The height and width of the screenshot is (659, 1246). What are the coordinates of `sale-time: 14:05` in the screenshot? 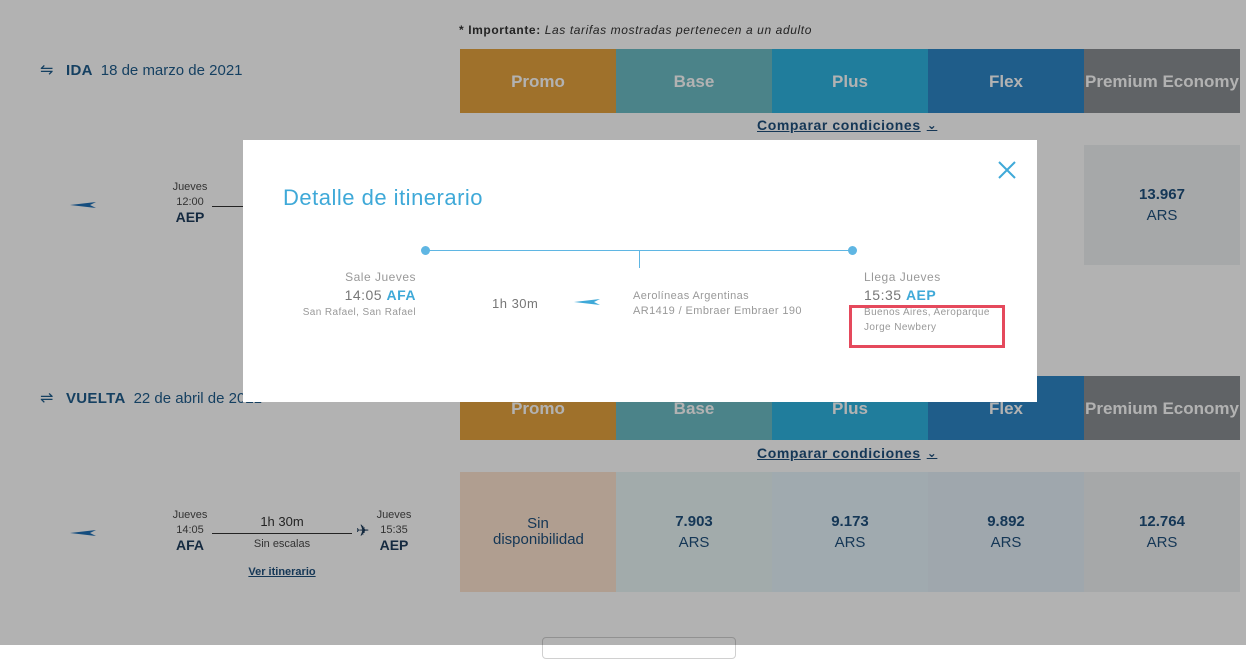 It's located at (363, 295).